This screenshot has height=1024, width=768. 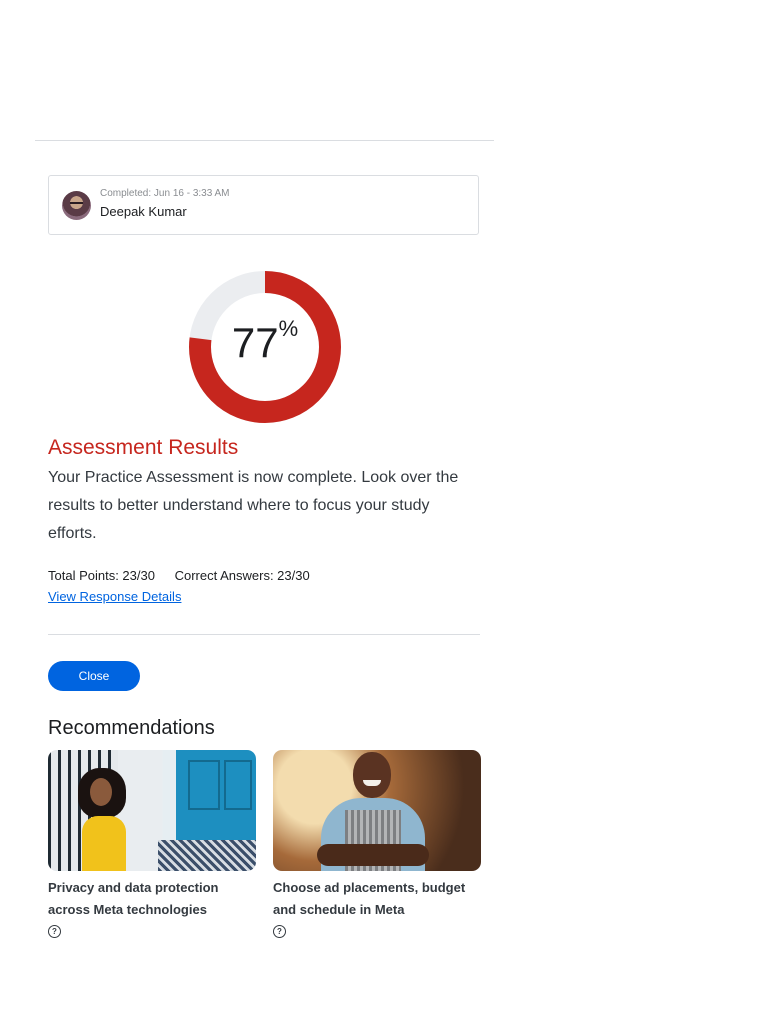 I want to click on user-name: Deepak Kumar, so click(x=143, y=211).